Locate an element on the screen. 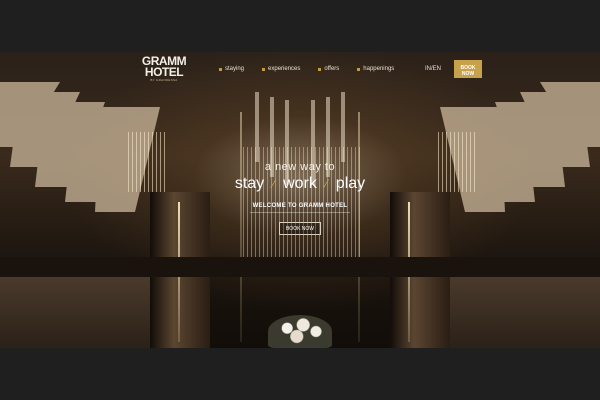  language-switcher: IN/EN is located at coordinates (433, 69).